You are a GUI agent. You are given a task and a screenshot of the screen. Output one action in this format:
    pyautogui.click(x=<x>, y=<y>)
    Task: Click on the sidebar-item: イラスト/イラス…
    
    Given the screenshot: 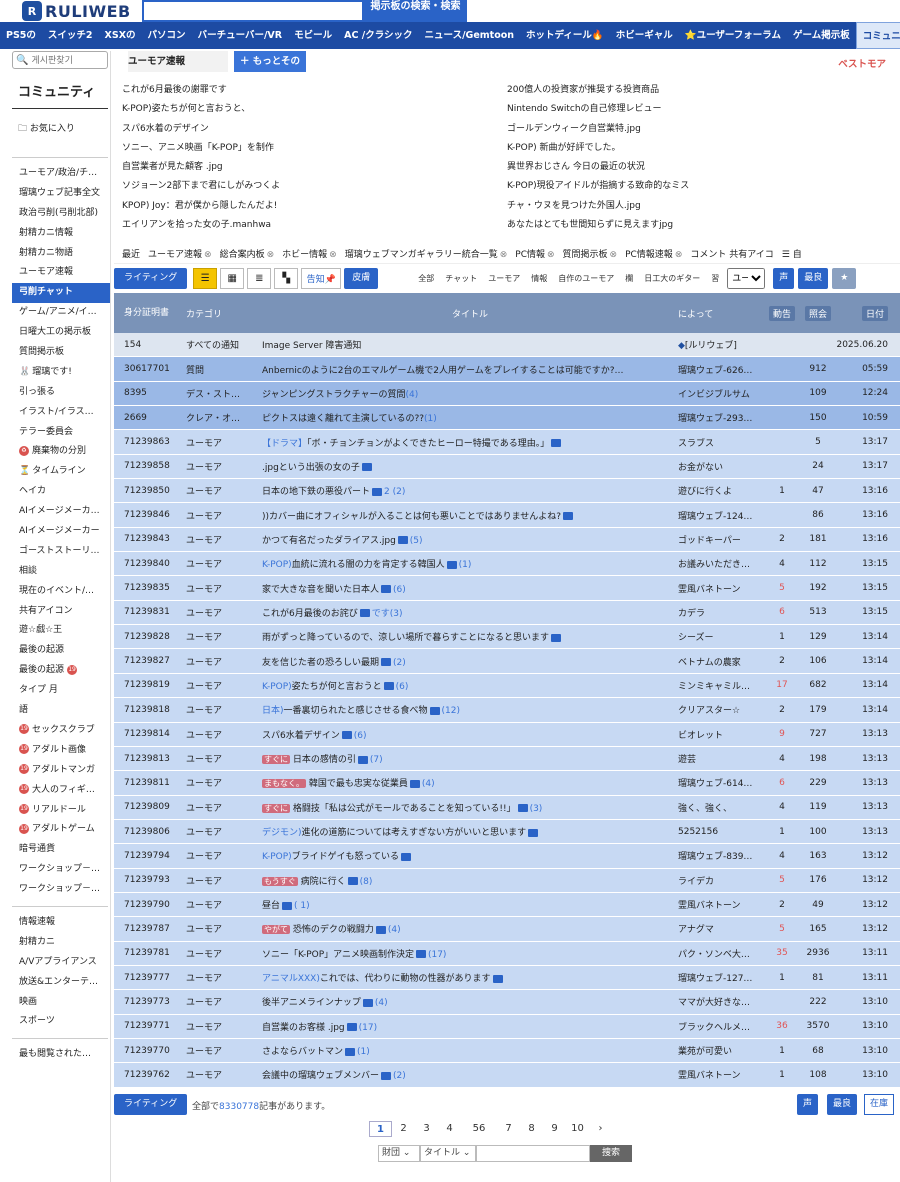 What is the action you would take?
    pyautogui.click(x=61, y=413)
    